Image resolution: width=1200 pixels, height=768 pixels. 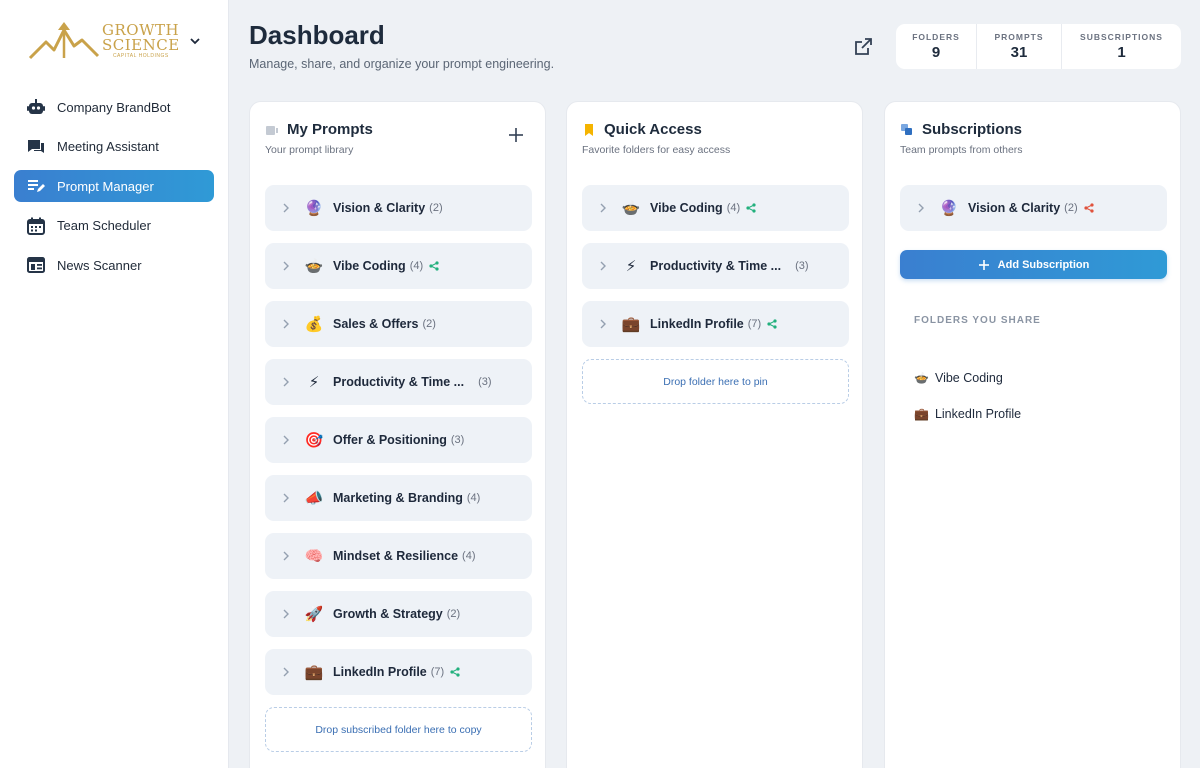 I want to click on folder-list: 🔮 Vision & Clarity (2), so click(x=1033, y=214).